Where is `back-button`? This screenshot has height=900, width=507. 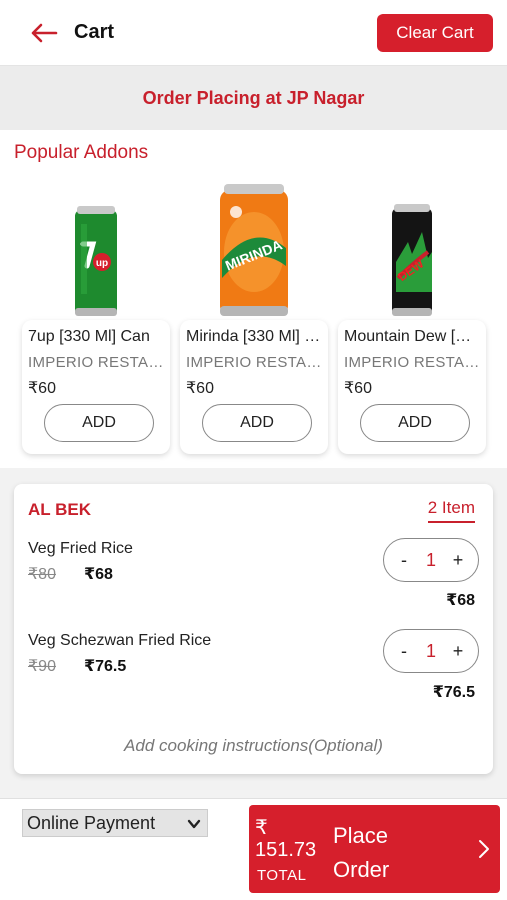 back-button is located at coordinates (44, 33).